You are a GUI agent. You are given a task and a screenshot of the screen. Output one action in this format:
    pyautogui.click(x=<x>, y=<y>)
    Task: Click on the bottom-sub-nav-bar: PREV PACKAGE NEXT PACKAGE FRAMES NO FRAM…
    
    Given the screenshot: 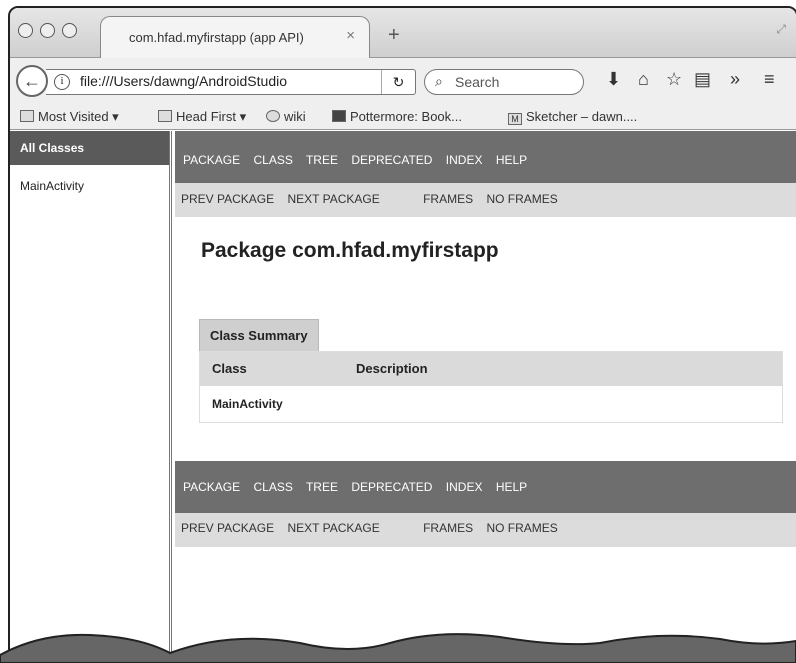 What is the action you would take?
    pyautogui.click(x=485, y=530)
    